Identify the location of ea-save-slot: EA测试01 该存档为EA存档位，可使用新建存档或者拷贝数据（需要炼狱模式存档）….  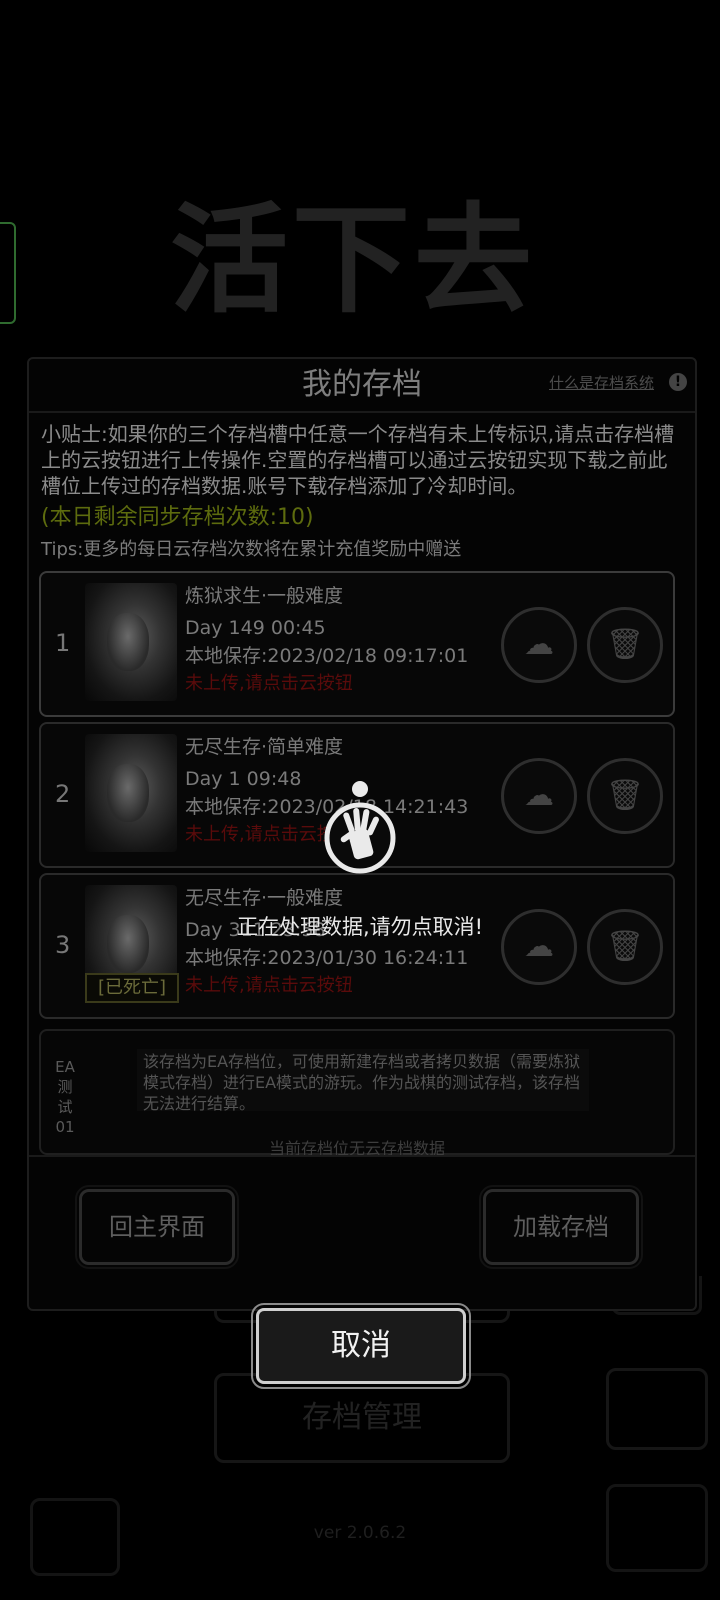
(357, 1093).